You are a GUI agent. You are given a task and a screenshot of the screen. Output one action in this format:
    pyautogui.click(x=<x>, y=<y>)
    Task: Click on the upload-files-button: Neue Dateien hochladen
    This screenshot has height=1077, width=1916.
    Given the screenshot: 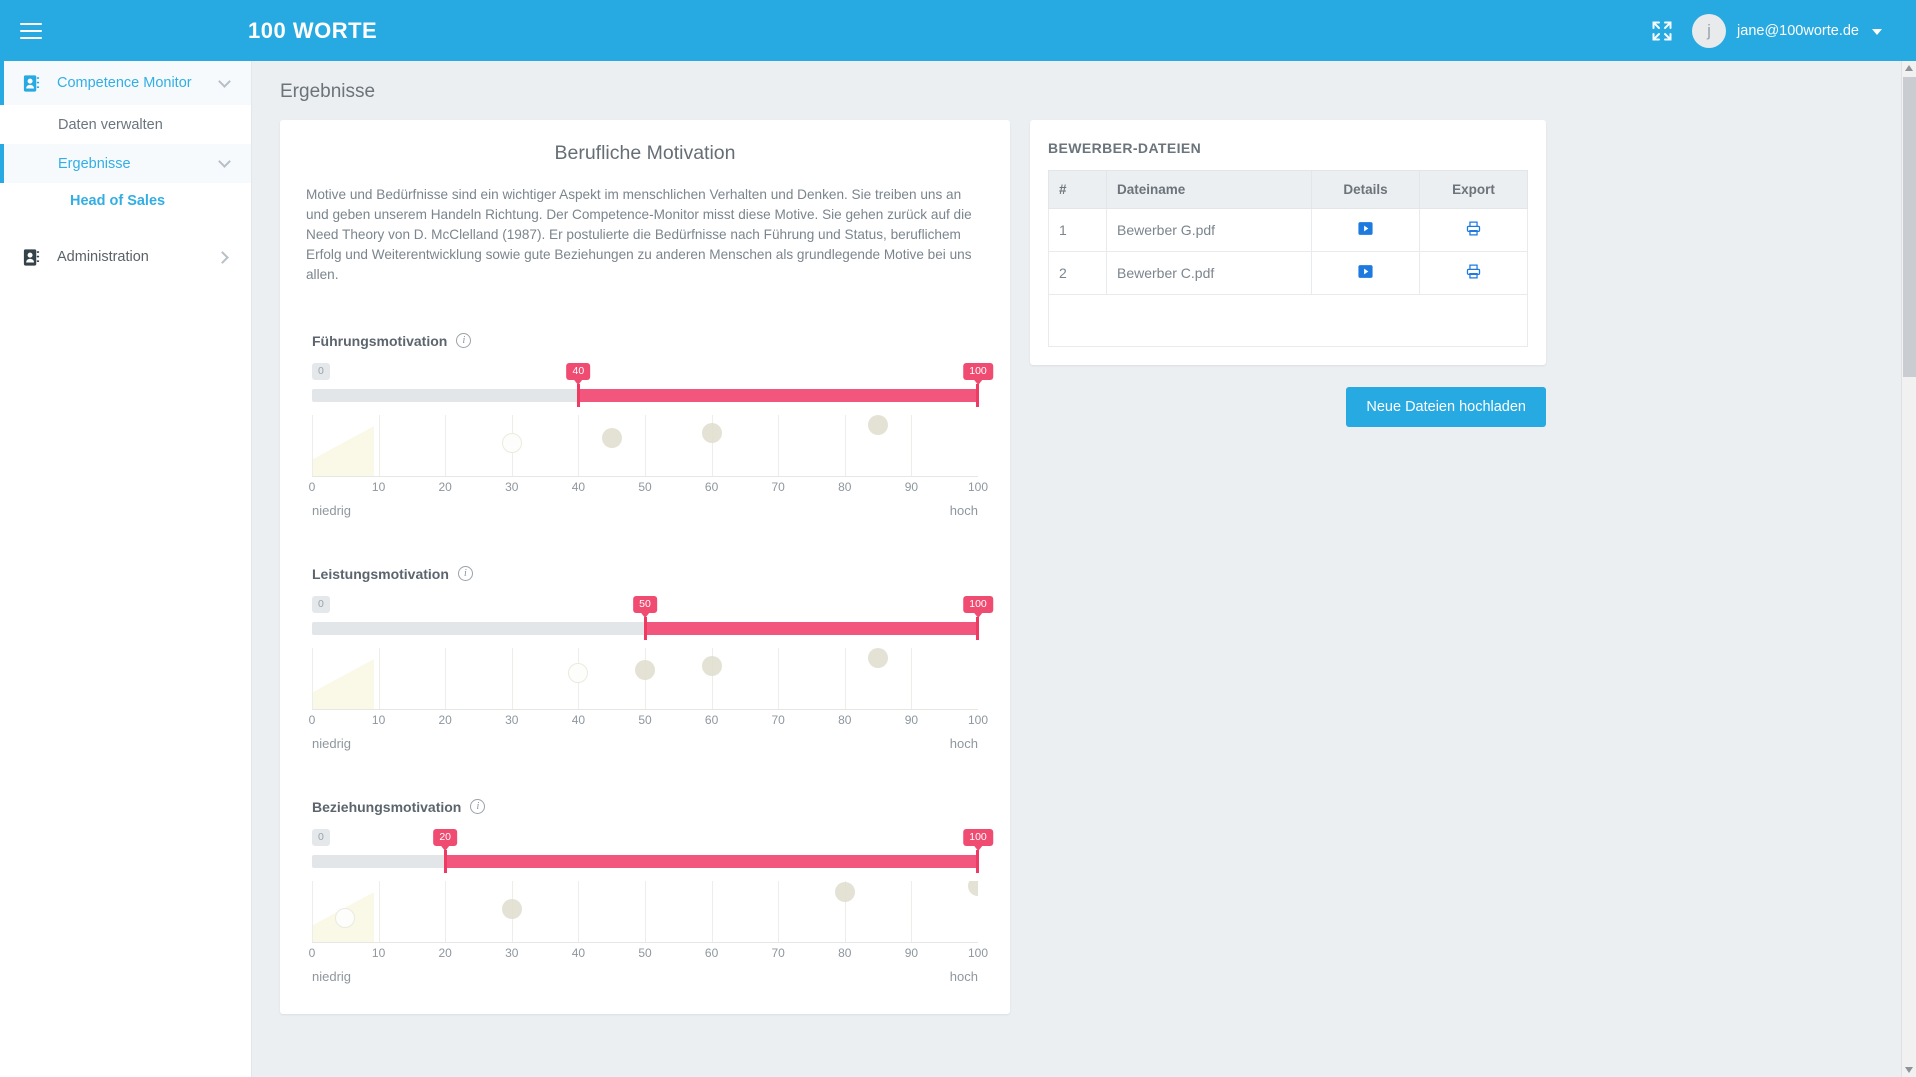 What is the action you would take?
    pyautogui.click(x=1446, y=407)
    